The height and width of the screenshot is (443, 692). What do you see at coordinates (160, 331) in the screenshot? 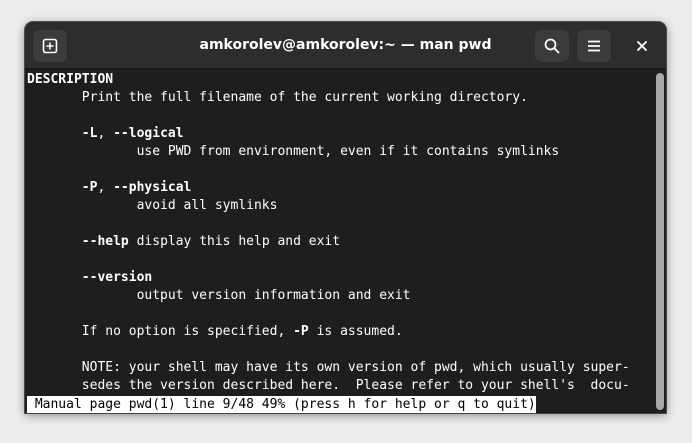
I see `default-text-part: If no option is specified,` at bounding box center [160, 331].